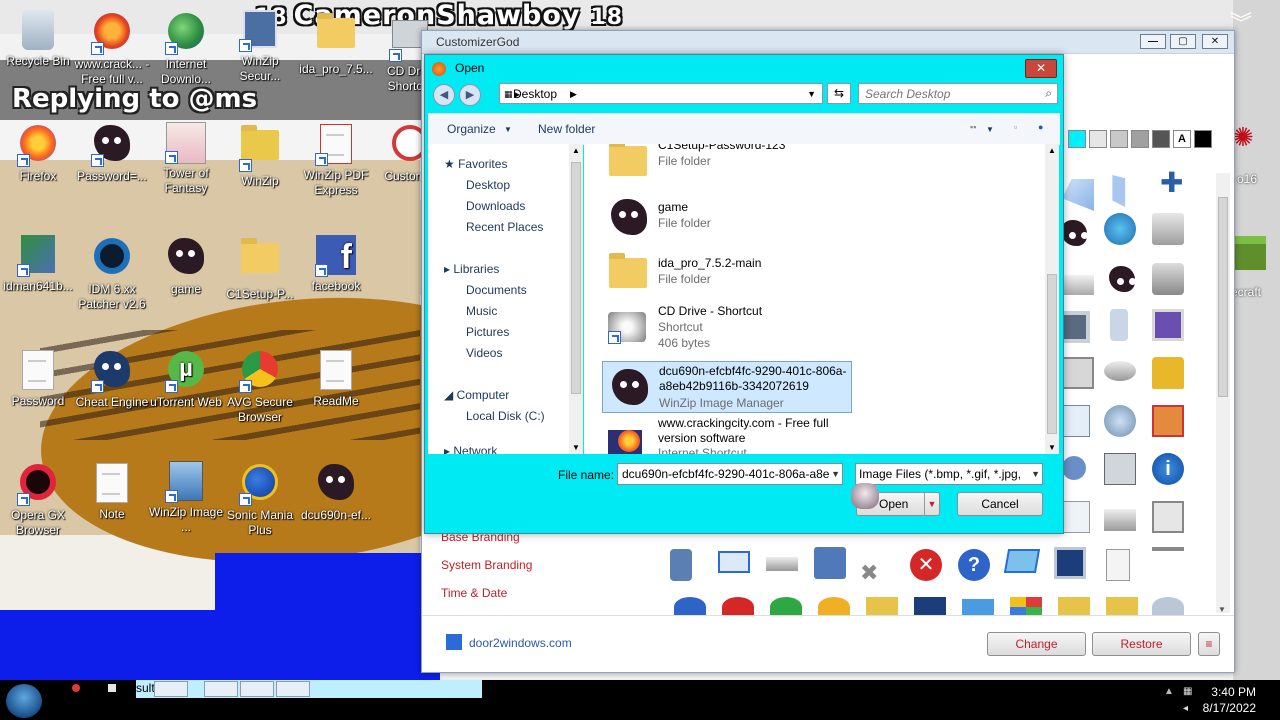  What do you see at coordinates (38, 39) in the screenshot?
I see `desktop-icon-recycle-bin: Recycle Bin` at bounding box center [38, 39].